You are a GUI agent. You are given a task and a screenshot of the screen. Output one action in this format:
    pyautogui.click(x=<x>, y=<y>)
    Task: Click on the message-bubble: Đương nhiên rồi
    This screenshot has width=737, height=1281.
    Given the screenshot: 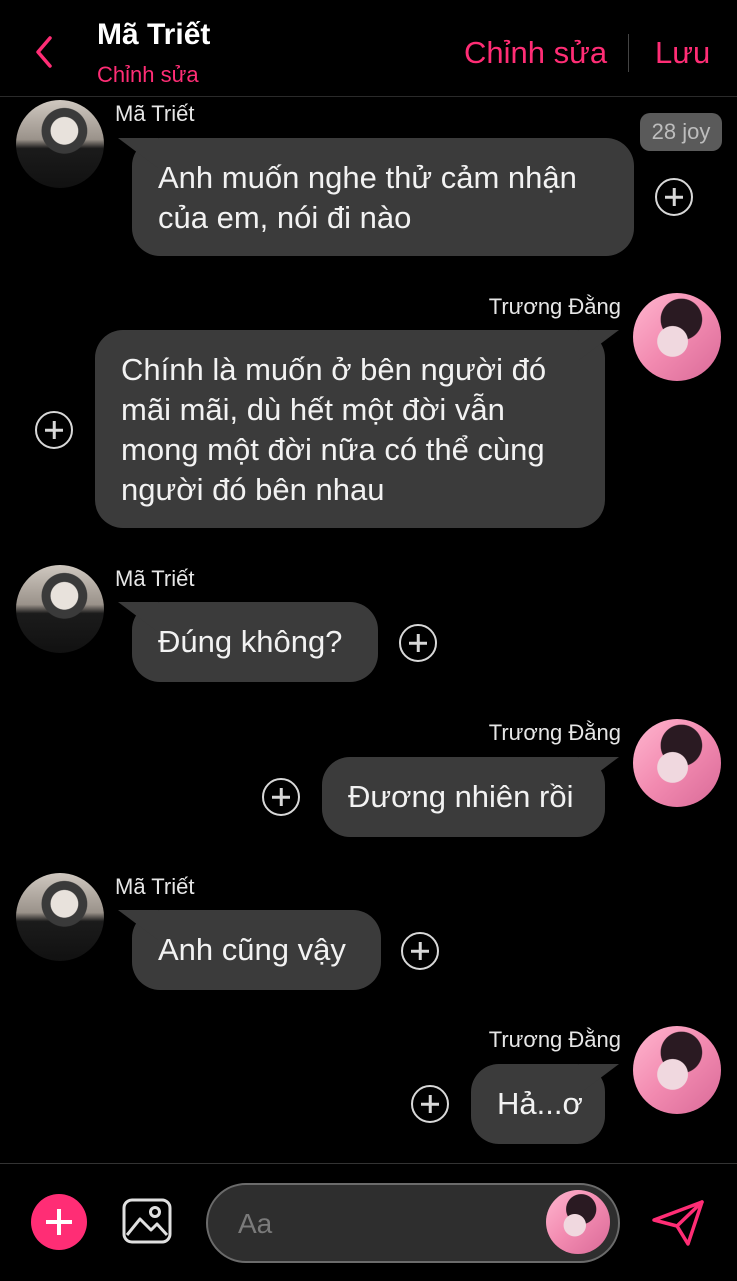 What is the action you would take?
    pyautogui.click(x=463, y=797)
    